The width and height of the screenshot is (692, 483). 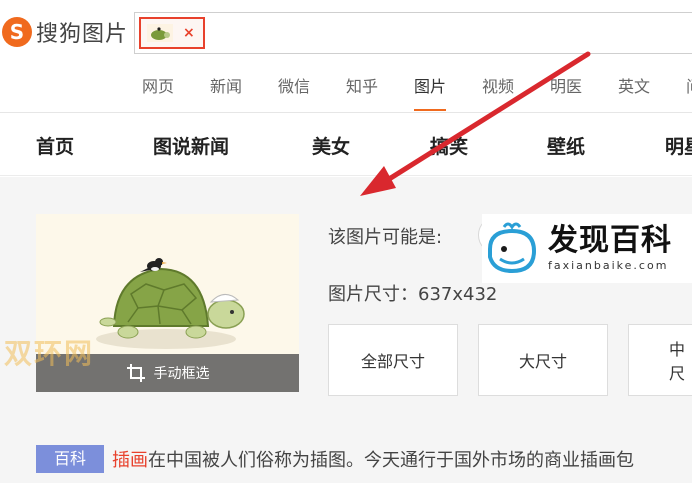 I want to click on image-size-text: 图片尺寸：637x432, so click(x=413, y=294).